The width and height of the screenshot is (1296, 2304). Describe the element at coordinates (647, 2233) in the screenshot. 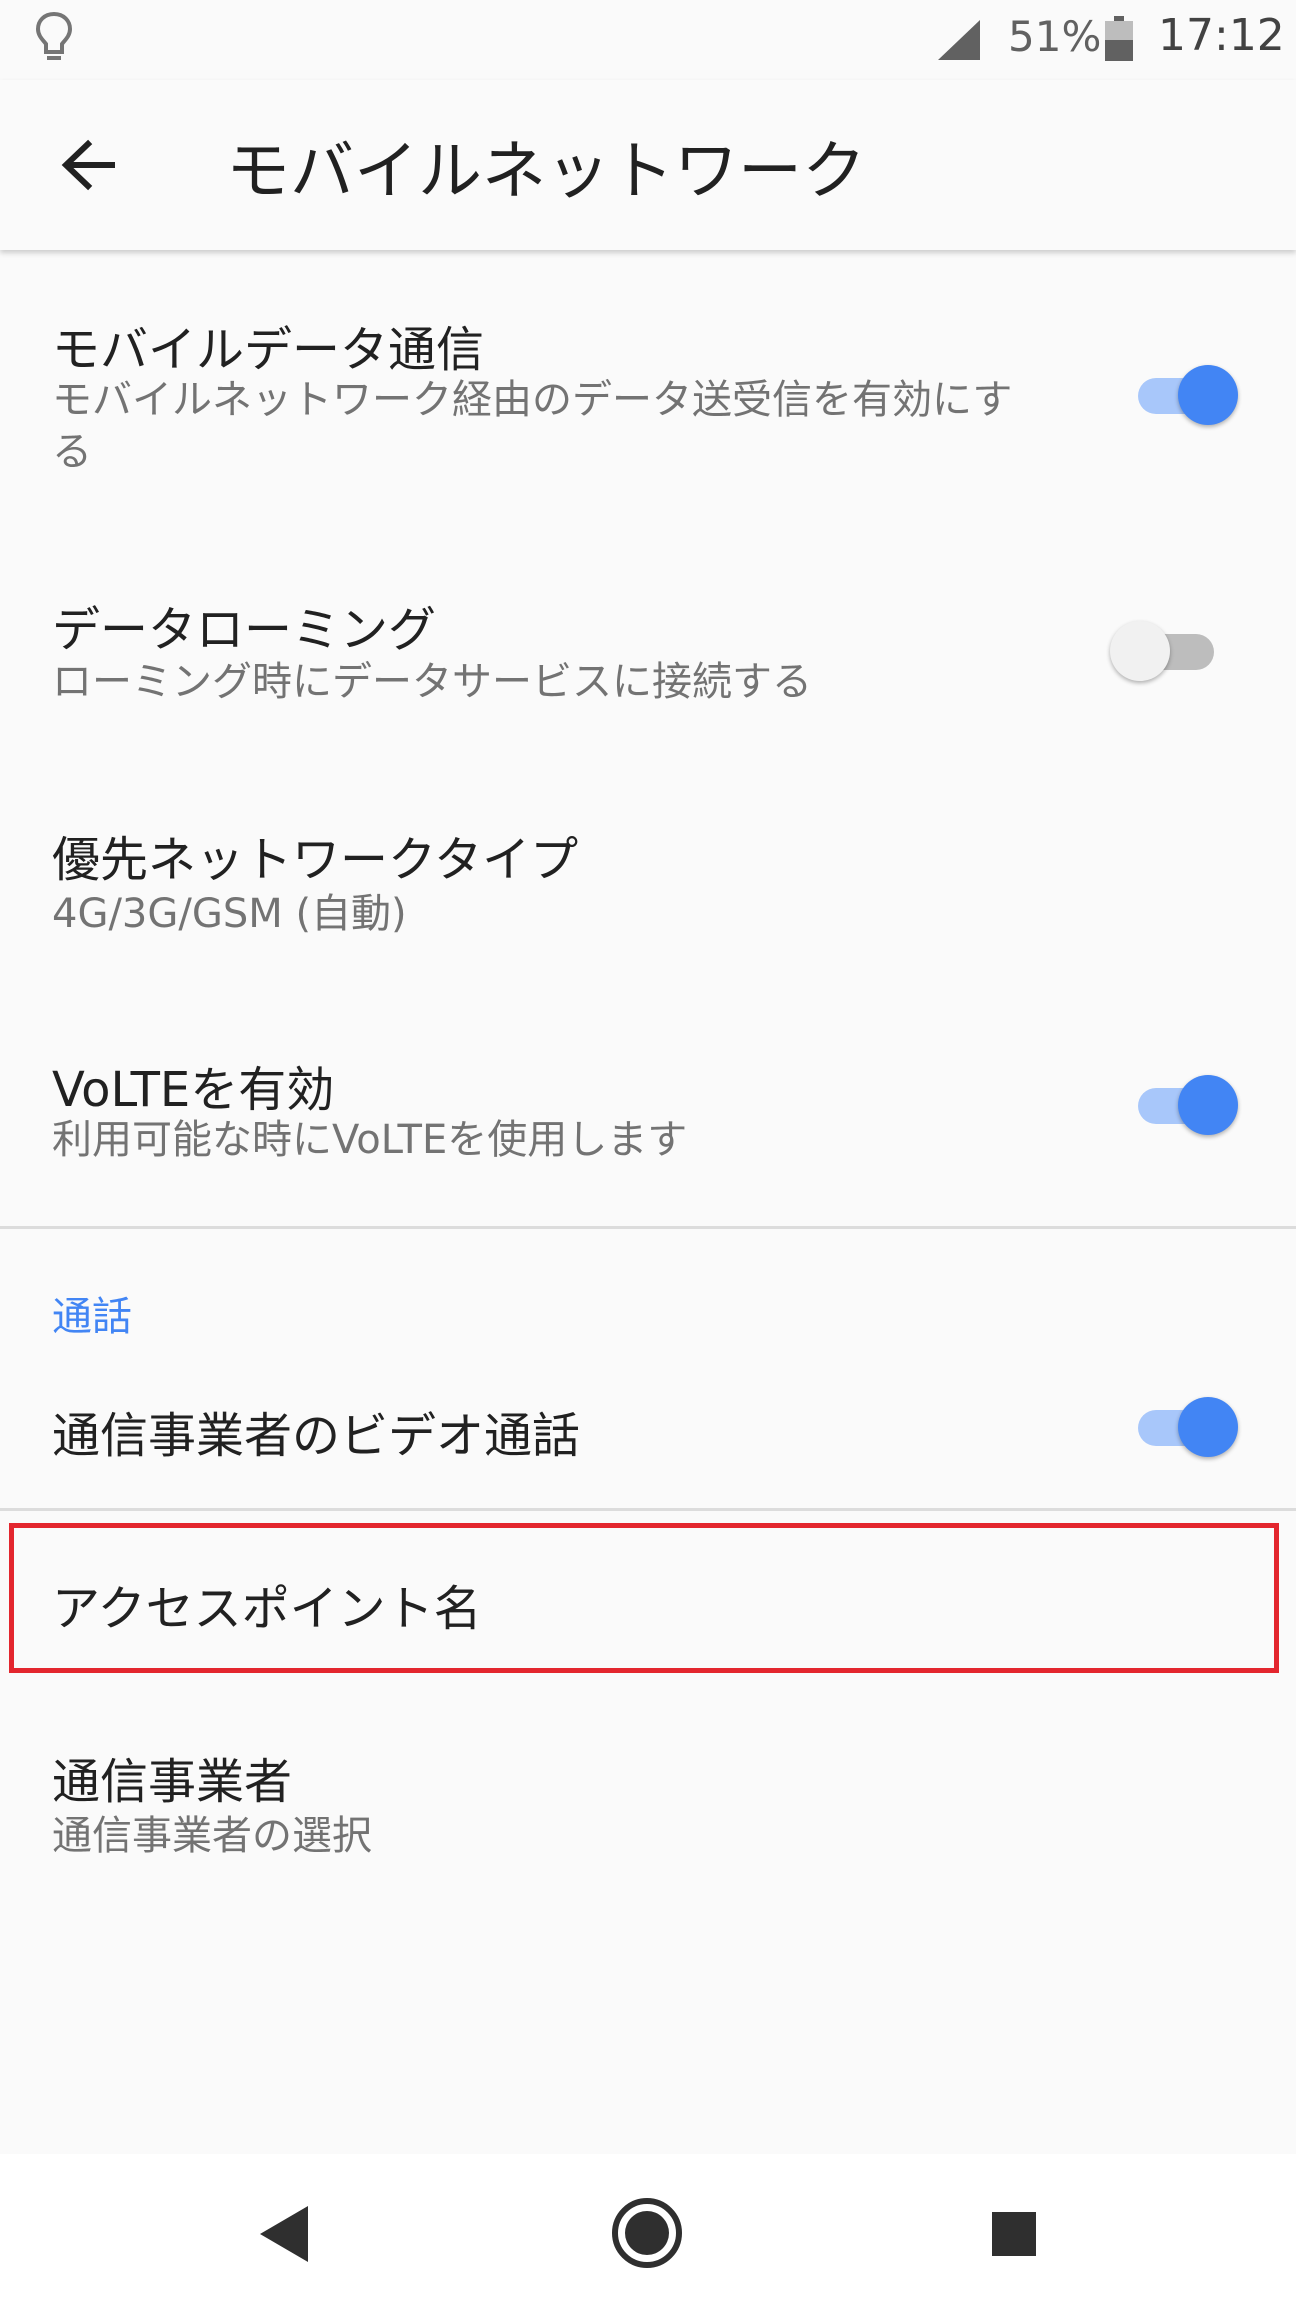

I see `nav-home-icon` at that location.